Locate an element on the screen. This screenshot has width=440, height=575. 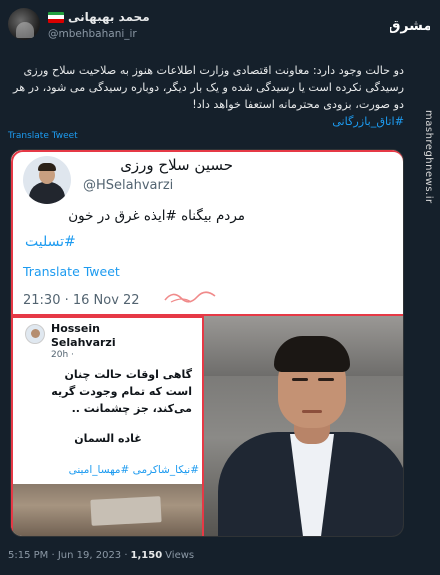
stamp-watermark-icon is located at coordinates (190, 297).